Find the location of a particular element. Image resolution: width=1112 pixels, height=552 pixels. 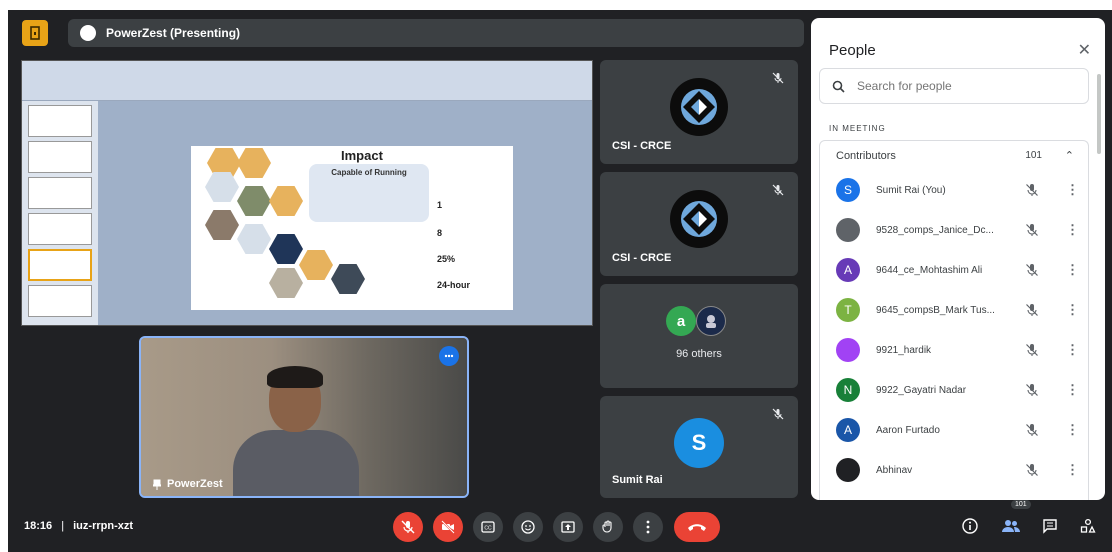

others-tile: a 96 others is located at coordinates (699, 336).